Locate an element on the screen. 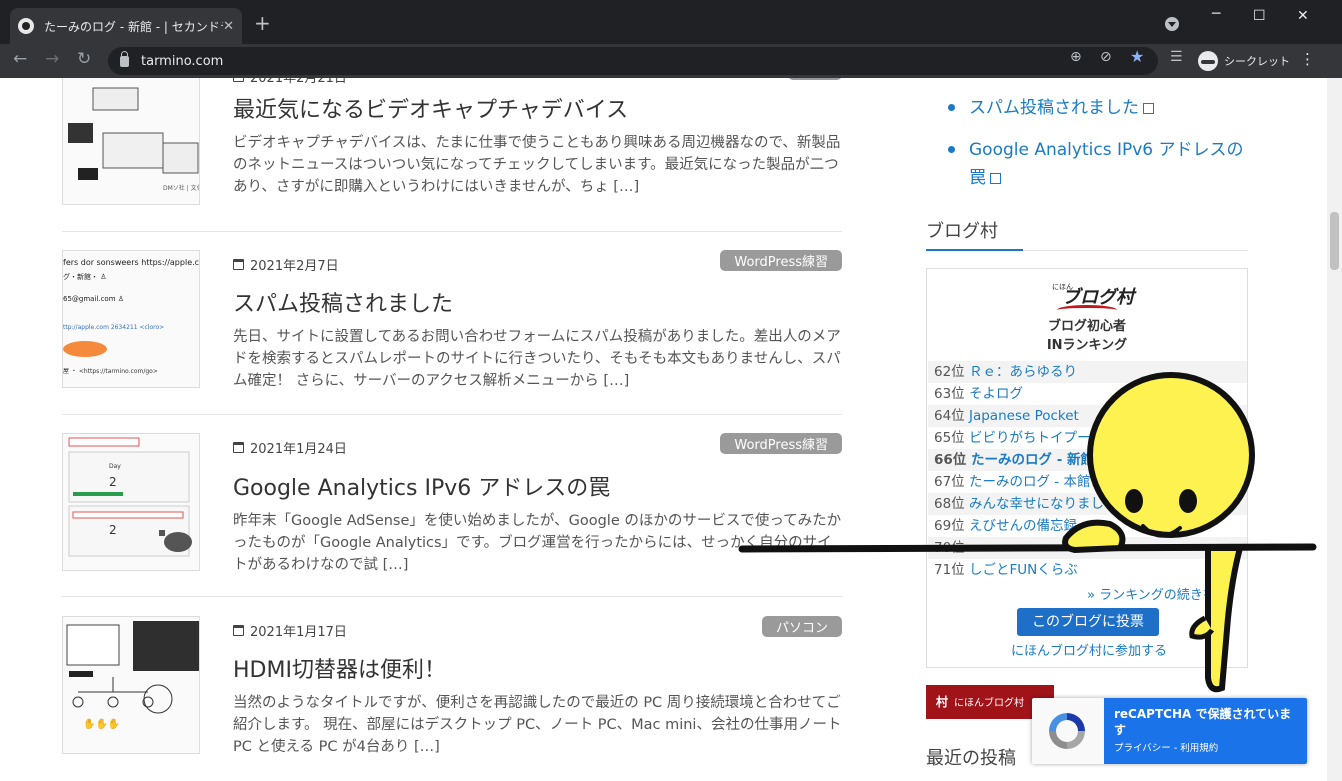  ranking-title: ビビりがちトイプードル・ is located at coordinates (1050, 438).